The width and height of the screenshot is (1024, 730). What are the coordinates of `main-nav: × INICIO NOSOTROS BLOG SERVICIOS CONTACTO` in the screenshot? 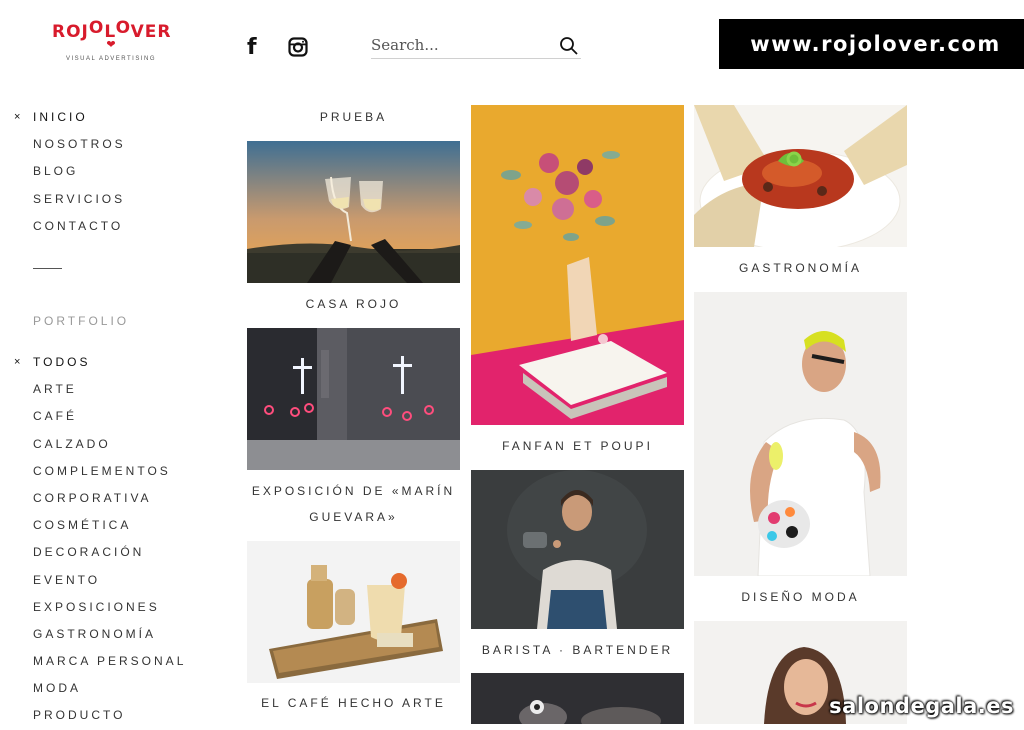 It's located at (70, 172).